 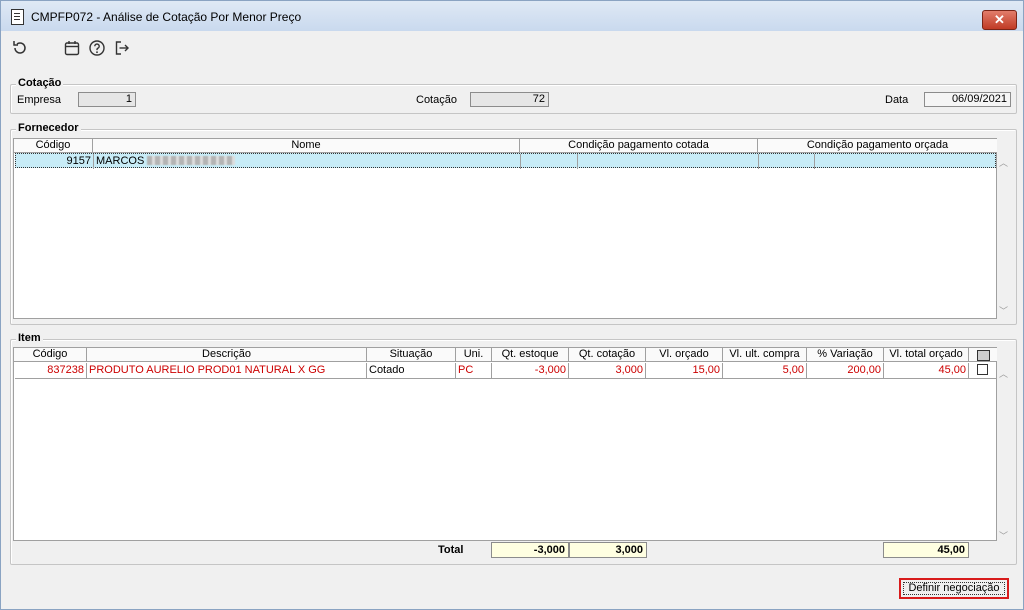 I want to click on col-header-qt-estoque: Qt. estoque, so click(x=530, y=355).